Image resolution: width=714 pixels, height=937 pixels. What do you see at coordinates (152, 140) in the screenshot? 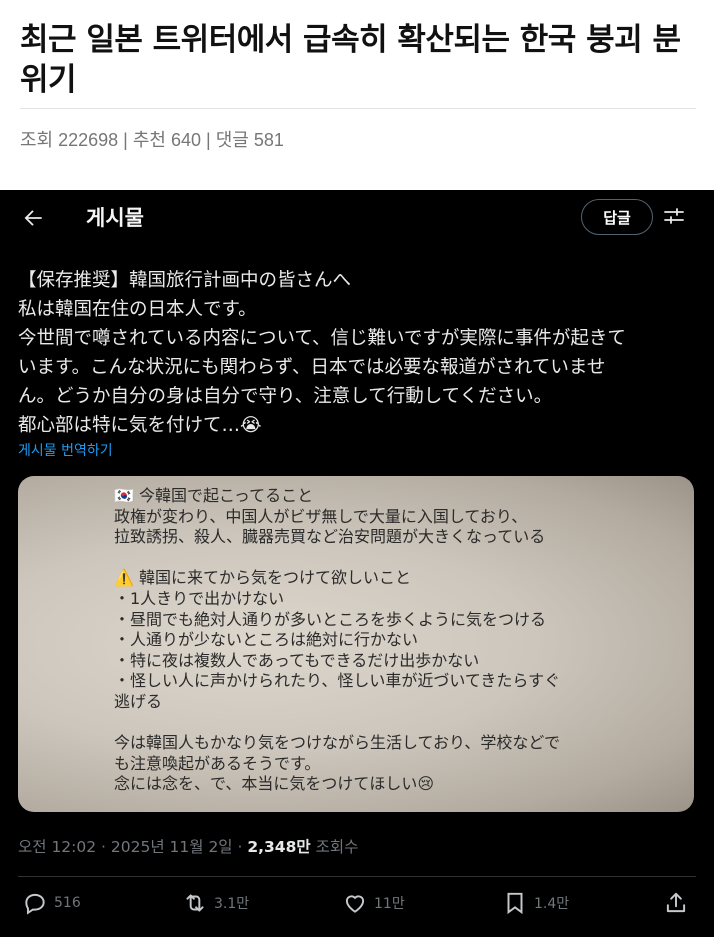
I see `article-meta: 조회 222698 | 추천 640 | 댓글 581` at bounding box center [152, 140].